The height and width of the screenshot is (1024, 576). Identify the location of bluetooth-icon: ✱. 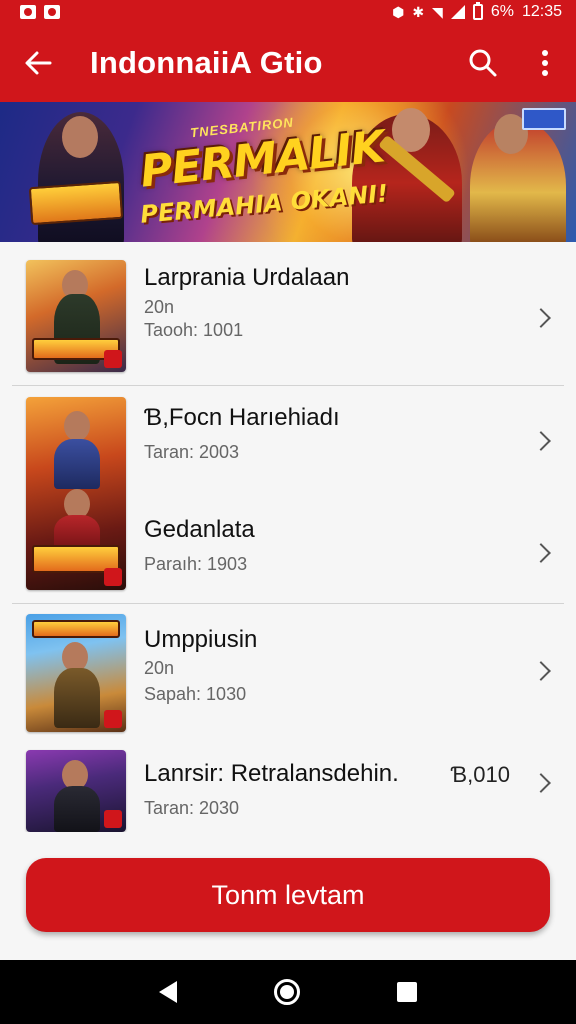
(418, 11).